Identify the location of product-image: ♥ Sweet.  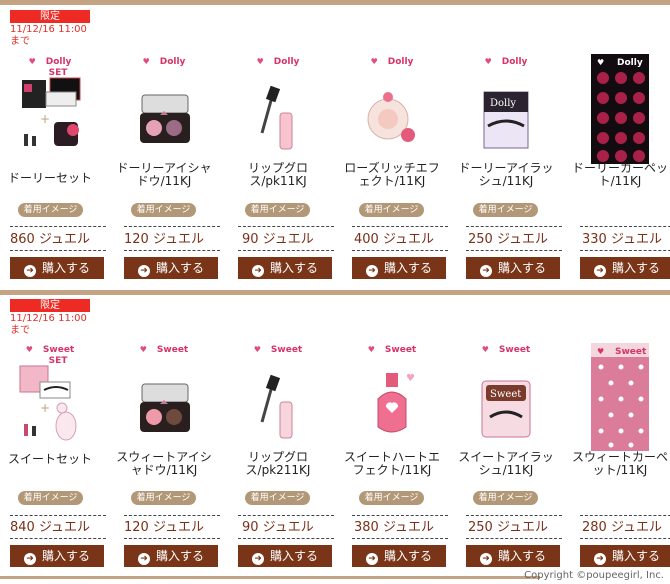
(620, 397).